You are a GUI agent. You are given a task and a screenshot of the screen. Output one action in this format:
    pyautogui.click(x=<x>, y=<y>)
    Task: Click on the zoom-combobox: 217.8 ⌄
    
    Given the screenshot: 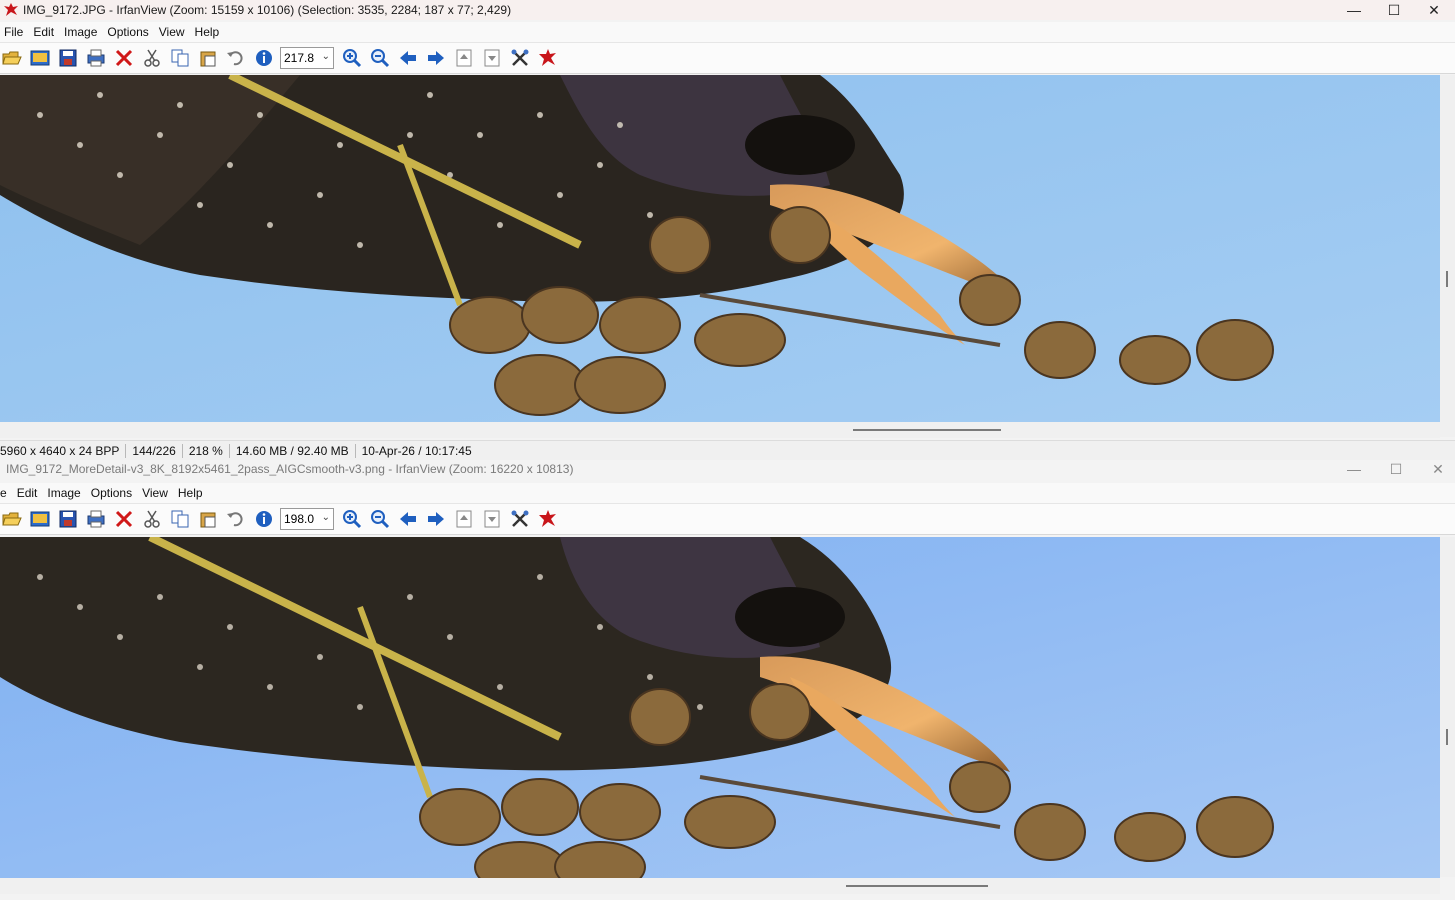 What is the action you would take?
    pyautogui.click(x=307, y=58)
    